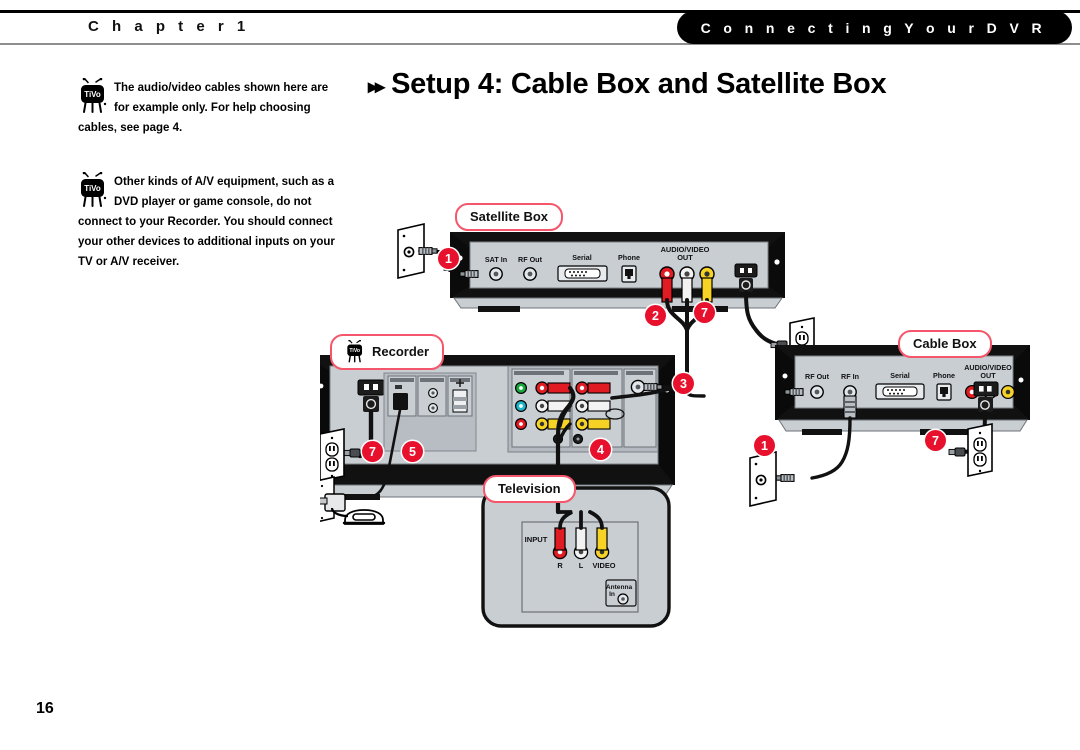 The height and width of the screenshot is (750, 1080). I want to click on step-badge-satellite-power-to-outlet: 7, so click(704, 312).